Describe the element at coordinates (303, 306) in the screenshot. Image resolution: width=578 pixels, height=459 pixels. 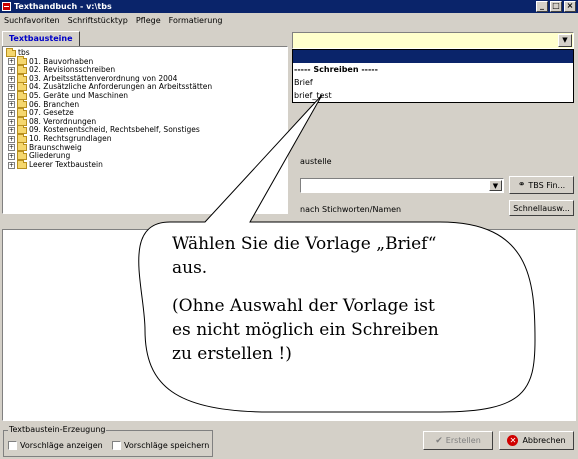
I see `callout-line: (Ohne Auswahl der Vorlage ist` at that location.